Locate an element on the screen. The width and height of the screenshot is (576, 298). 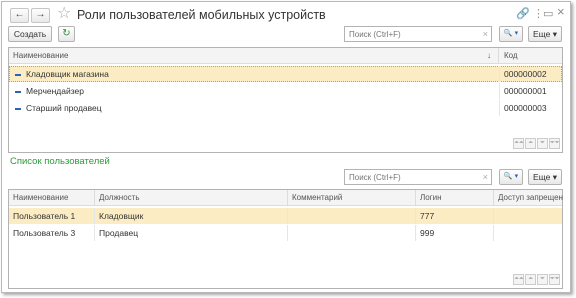
roles-search-input is located at coordinates (418, 34).